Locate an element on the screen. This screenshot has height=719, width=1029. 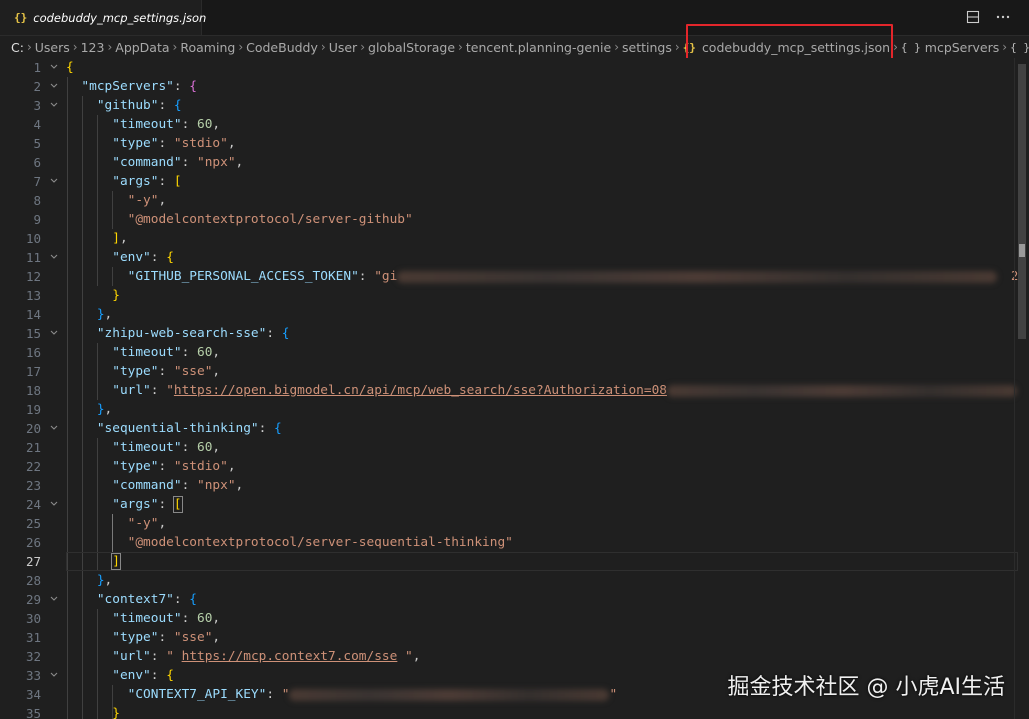
breadcrumb-item: globalStorage is located at coordinates (411, 47).